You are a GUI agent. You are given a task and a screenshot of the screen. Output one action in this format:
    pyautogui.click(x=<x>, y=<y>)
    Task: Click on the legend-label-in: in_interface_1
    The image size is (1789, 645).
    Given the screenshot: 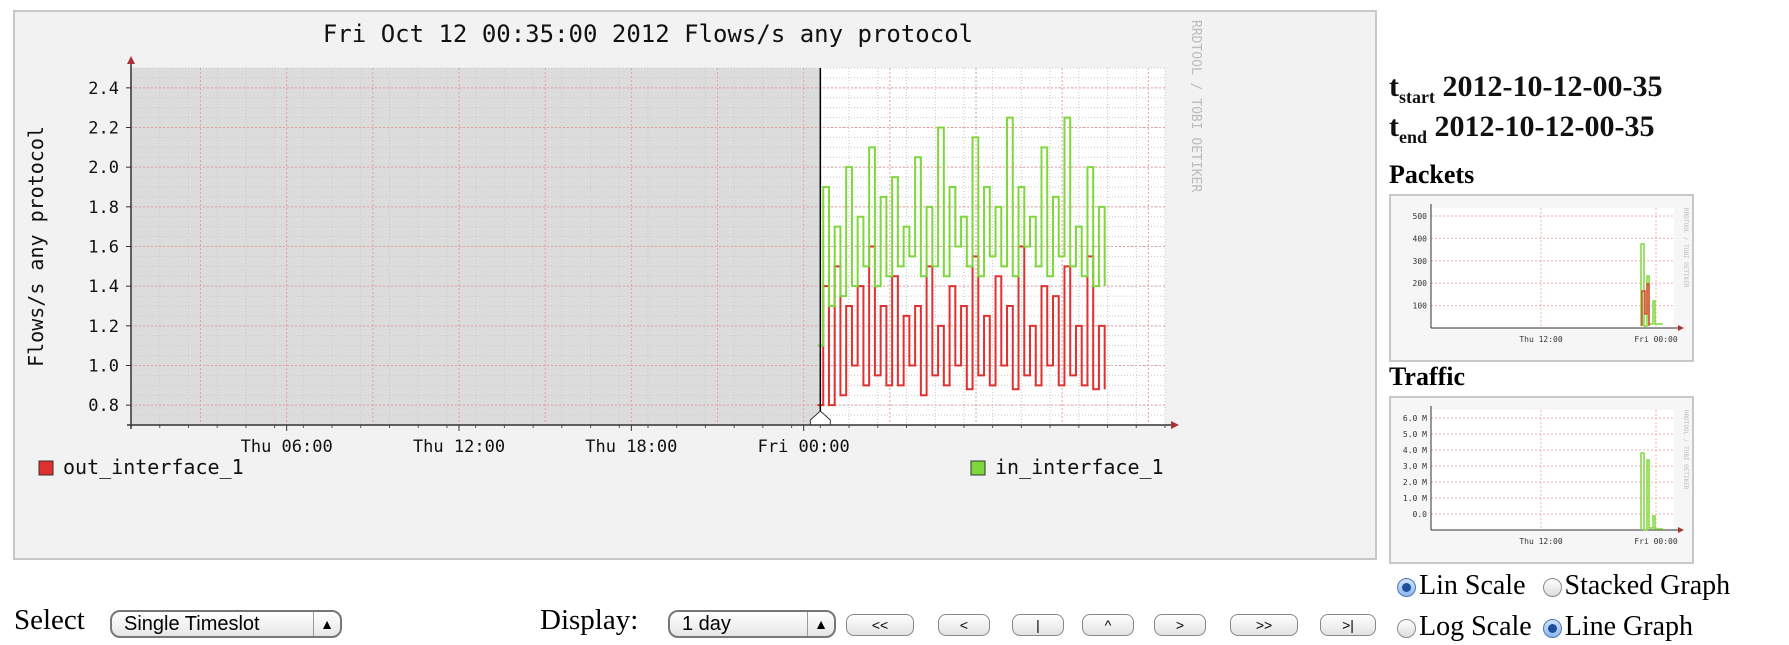 What is the action you would take?
    pyautogui.click(x=1079, y=467)
    